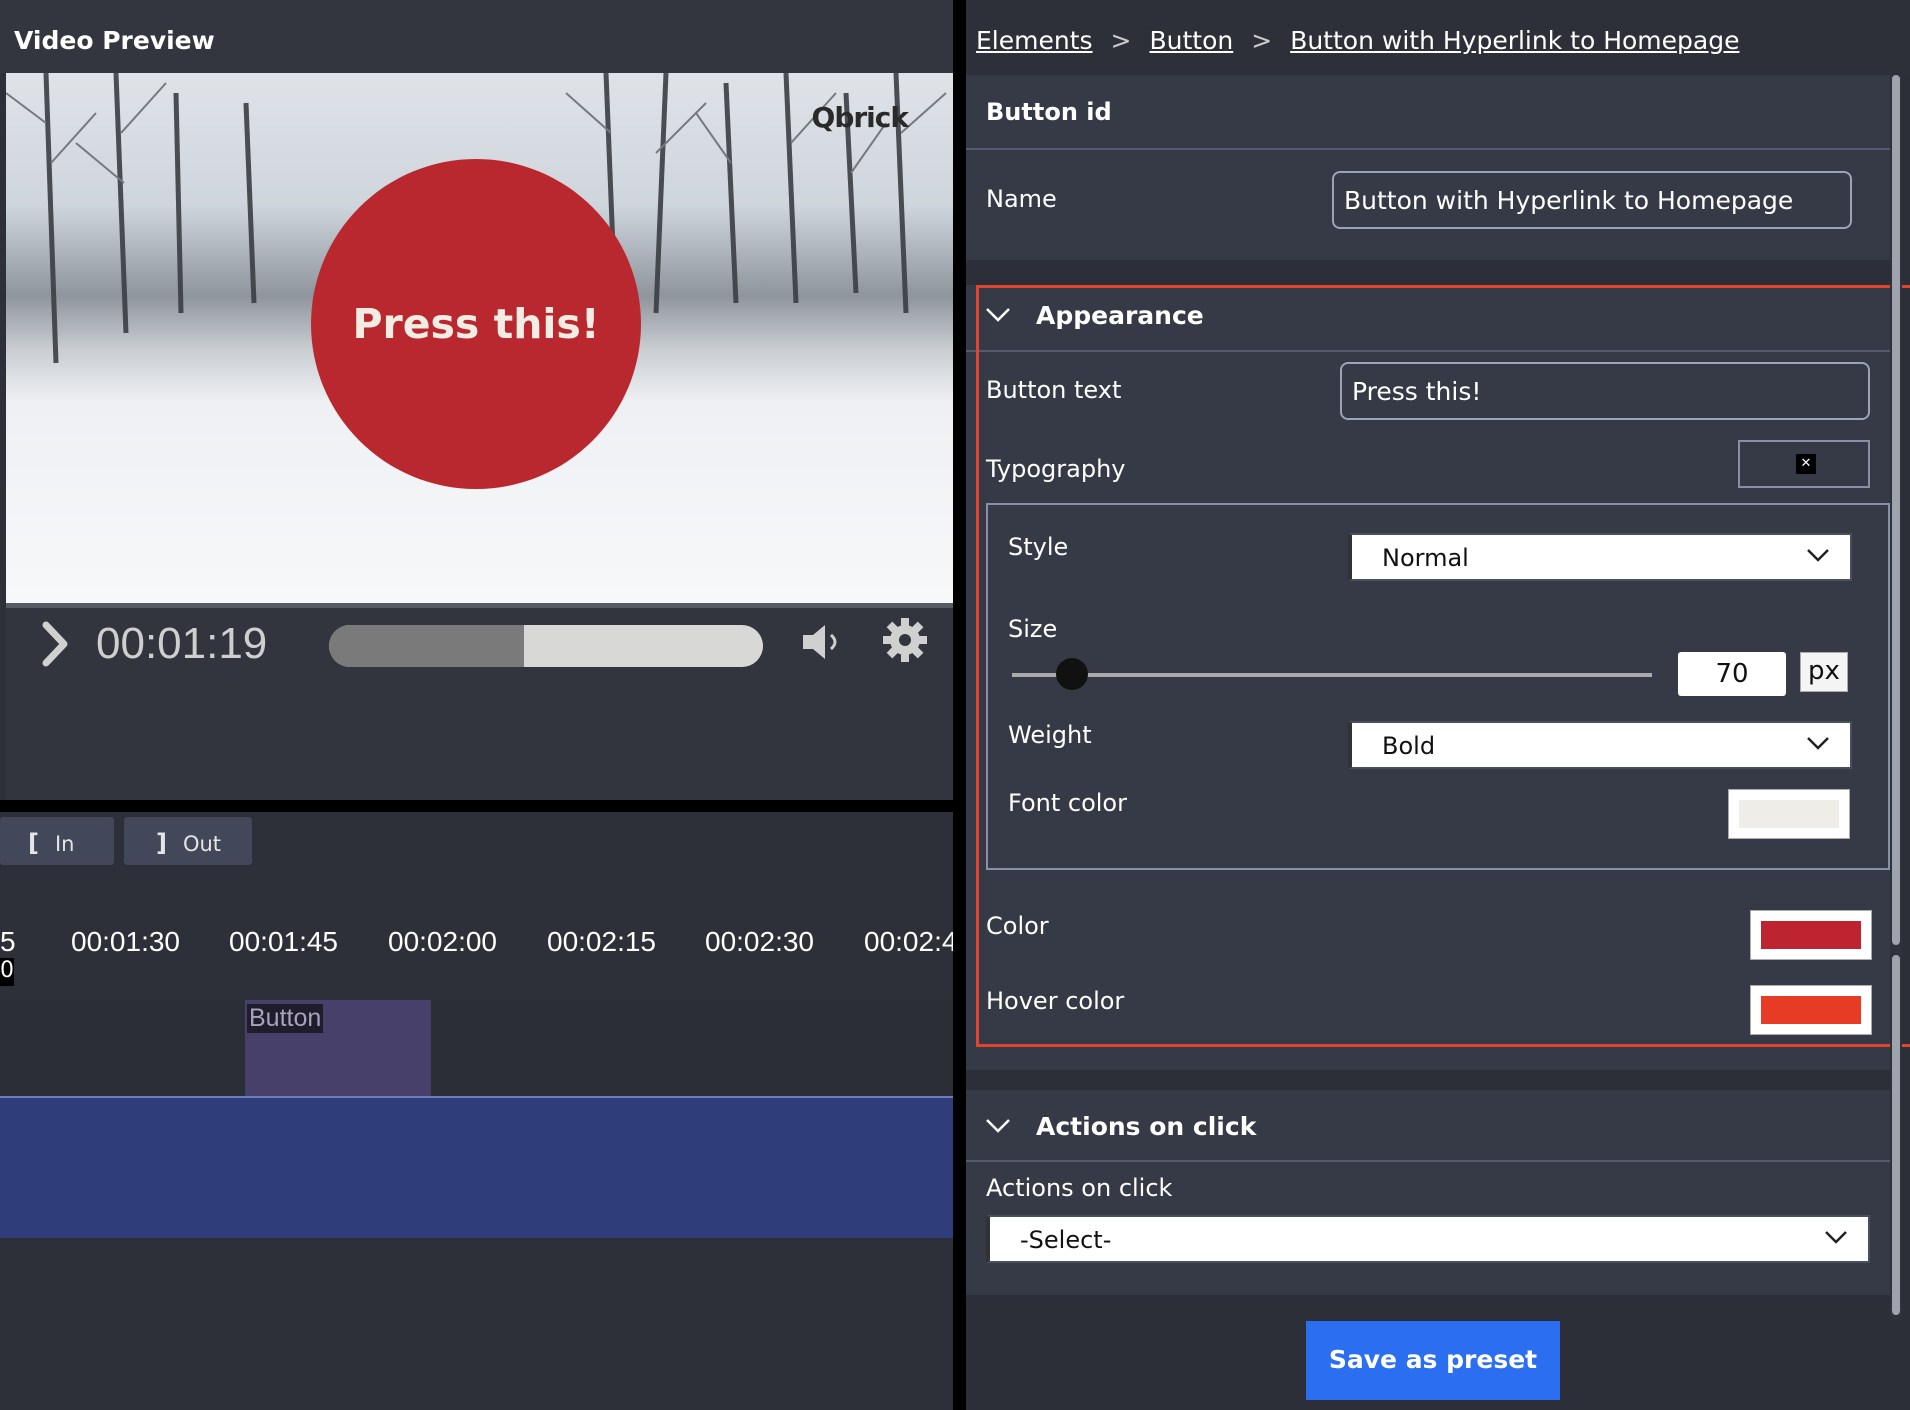 The height and width of the screenshot is (1410, 1910). Describe the element at coordinates (161, 843) in the screenshot. I see `bracket-close-icon: ]` at that location.